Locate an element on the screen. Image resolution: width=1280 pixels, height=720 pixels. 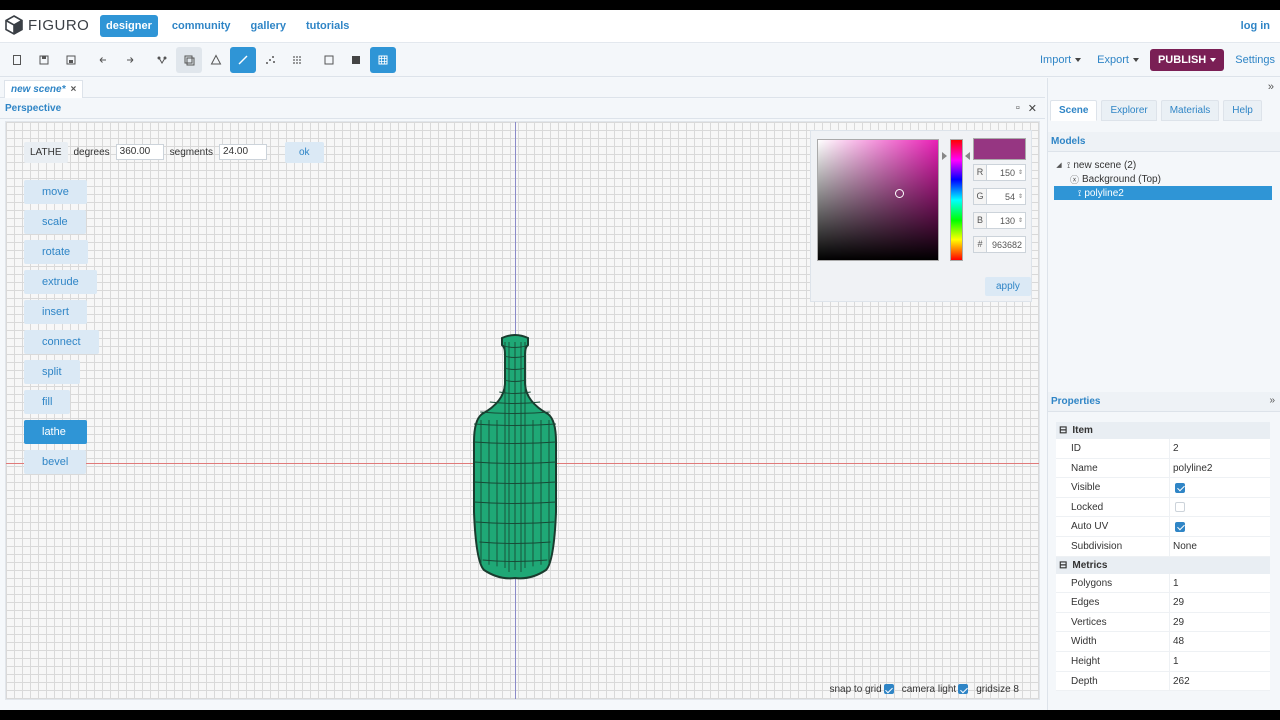
prop-key: Height is located at coordinates (1113, 661).